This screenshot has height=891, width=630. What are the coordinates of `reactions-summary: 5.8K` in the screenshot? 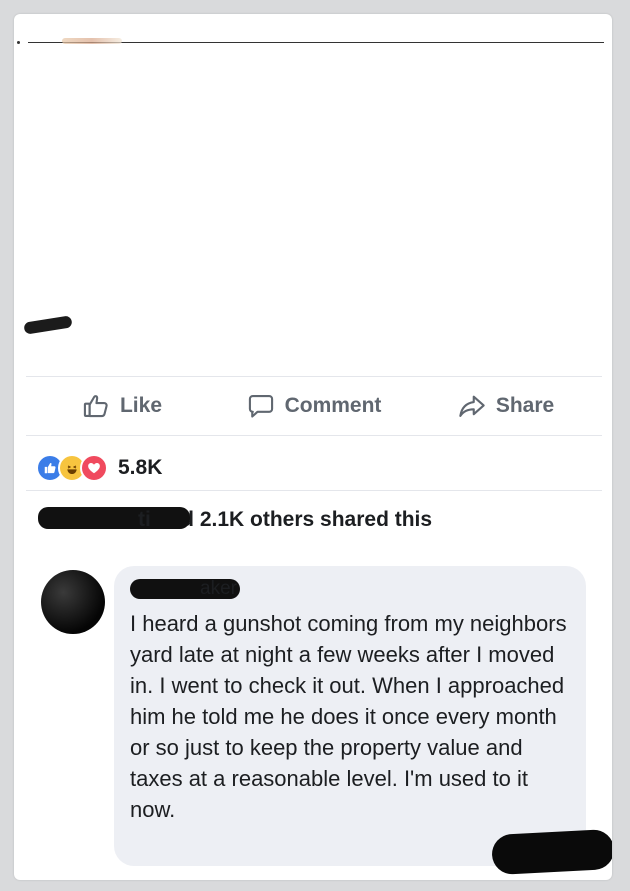 It's located at (99, 468).